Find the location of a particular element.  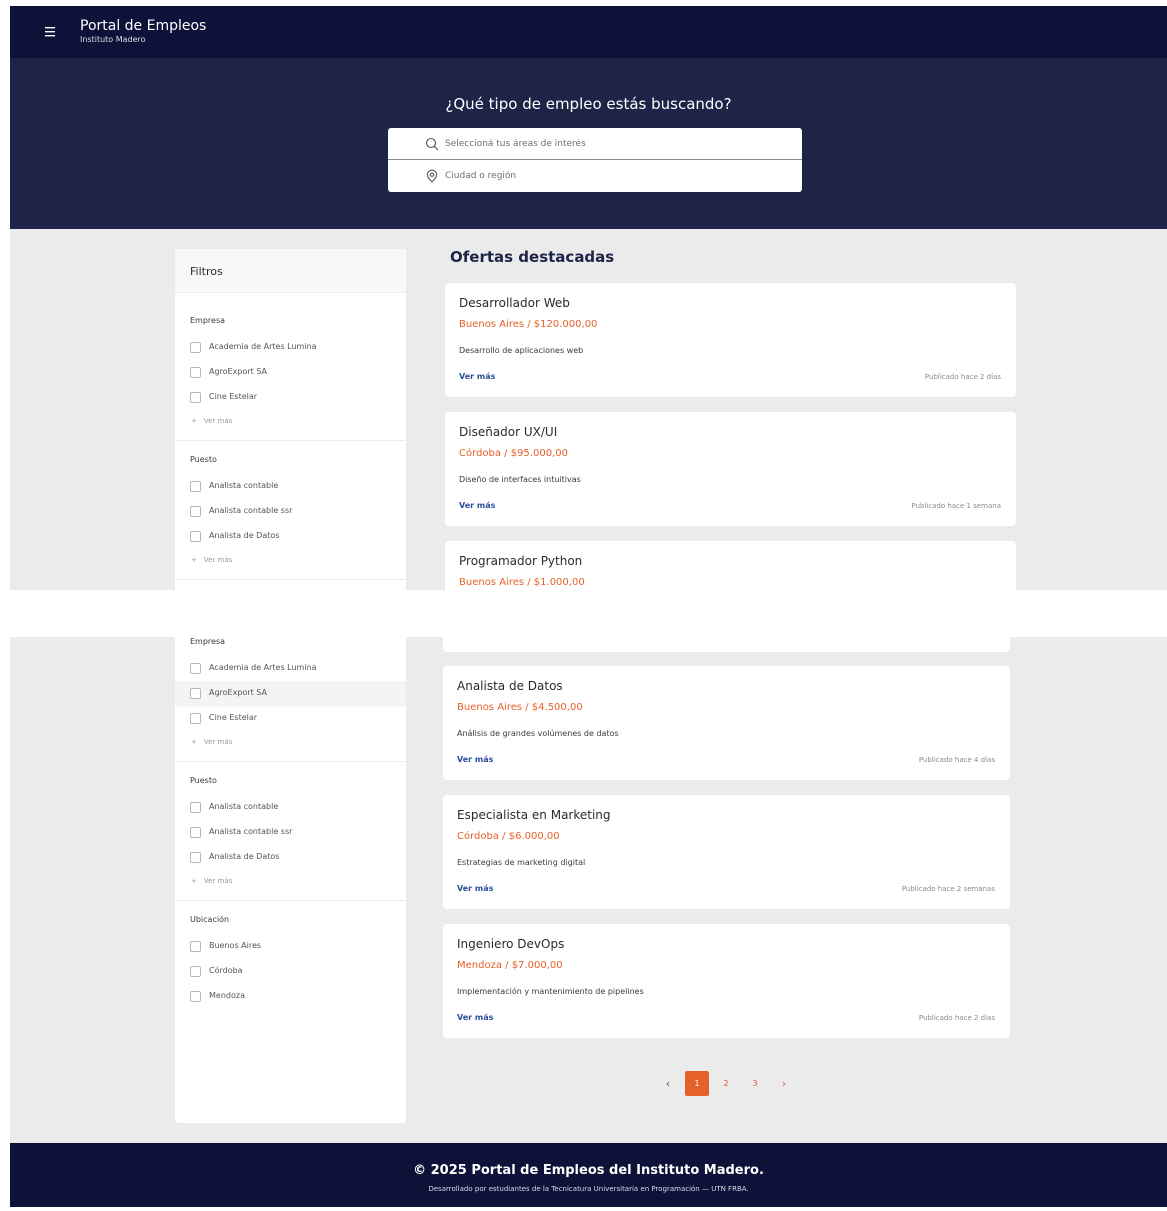

hero-question: ¿Qué tipo de empleo estás buscando? is located at coordinates (588, 104).